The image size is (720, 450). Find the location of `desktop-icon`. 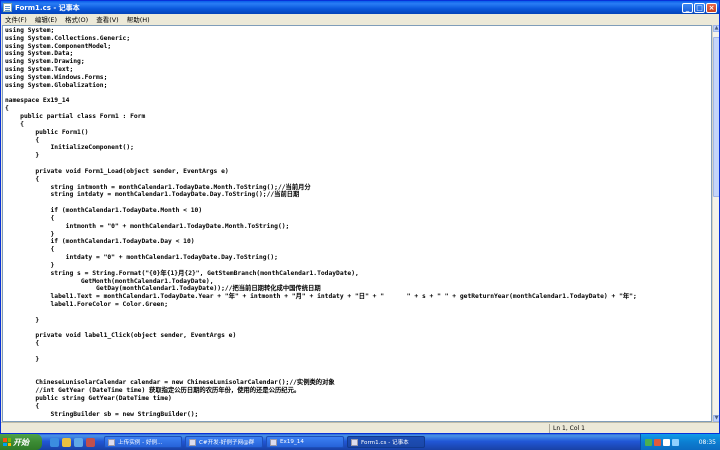

desktop-icon is located at coordinates (78, 442).